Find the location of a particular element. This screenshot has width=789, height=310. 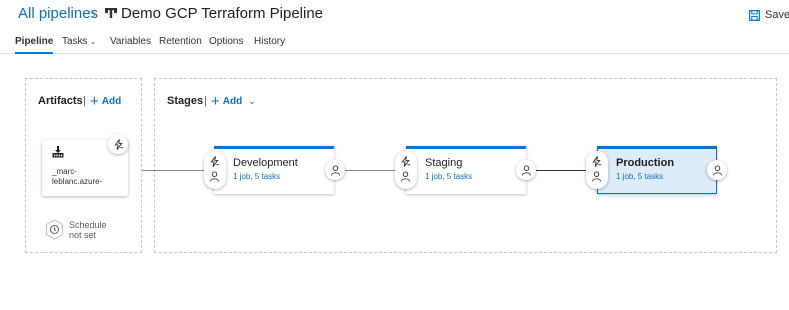

stage-staging: Staging 1 job, 5 tasks is located at coordinates (466, 170).